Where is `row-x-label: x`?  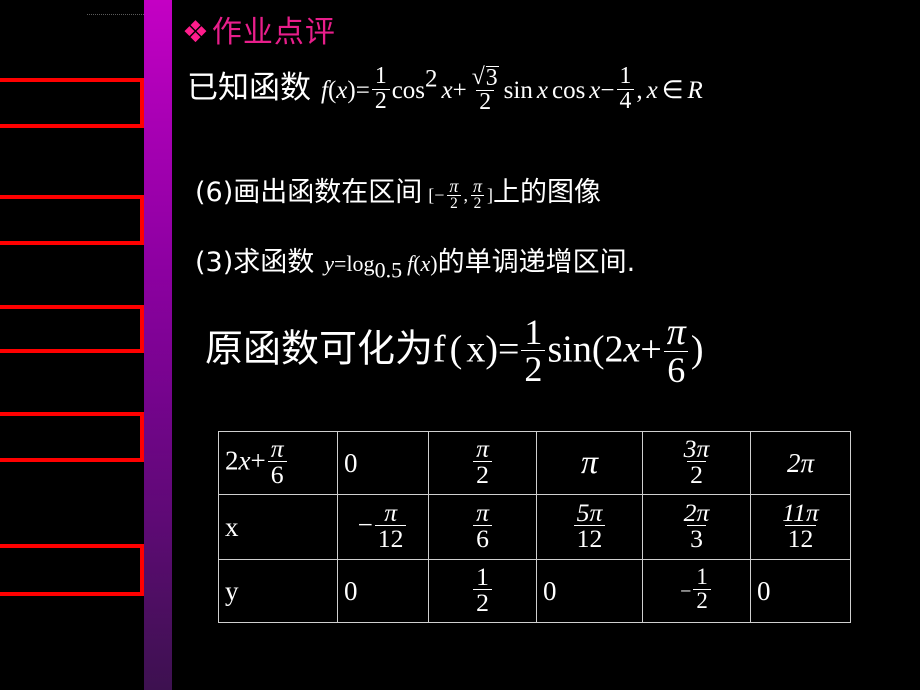 row-x-label: x is located at coordinates (232, 526).